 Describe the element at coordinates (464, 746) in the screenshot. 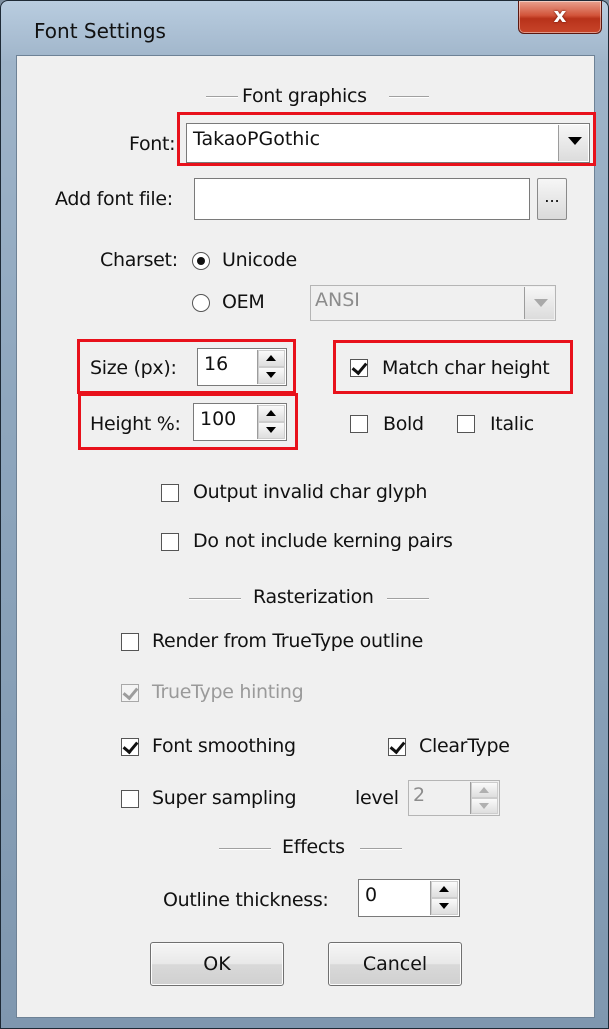

I see `cleartype-label: ClearType` at that location.